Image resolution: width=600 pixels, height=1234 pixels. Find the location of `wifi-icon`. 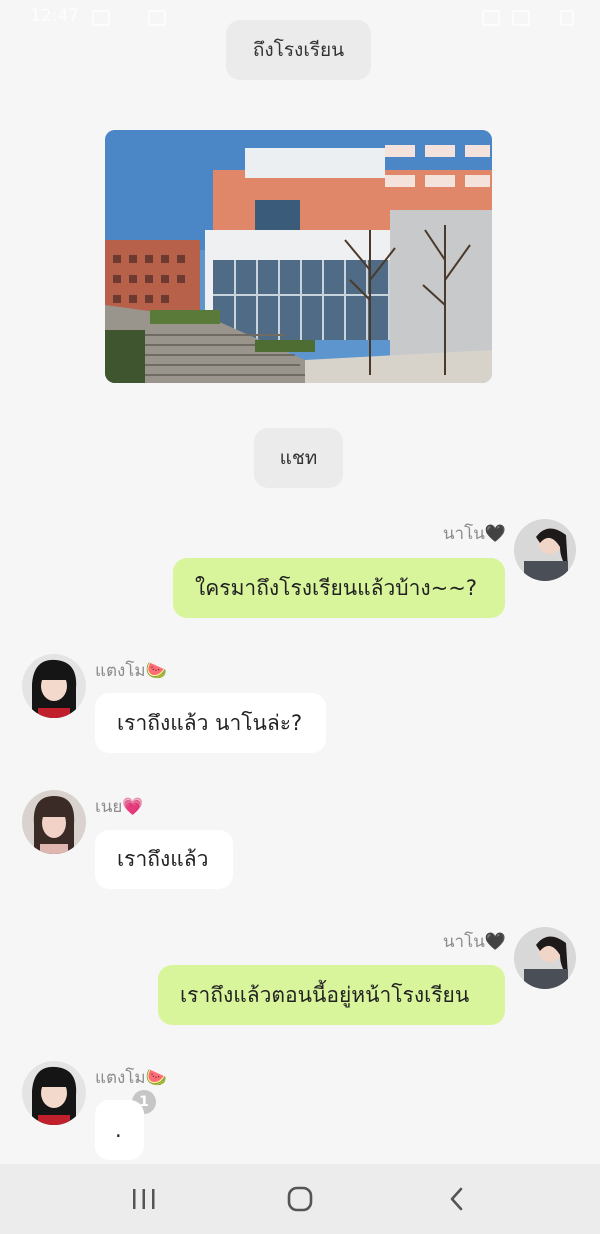

wifi-icon is located at coordinates (521, 18).